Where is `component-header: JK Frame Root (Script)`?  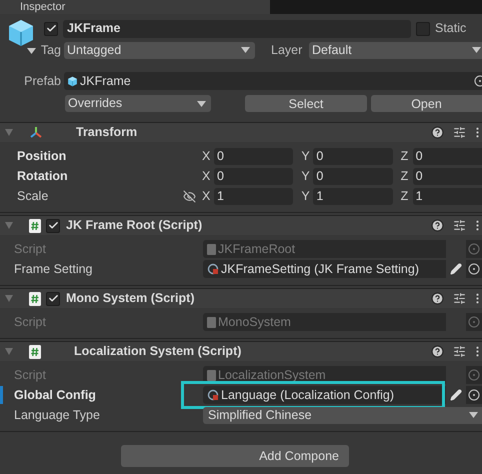 component-header: JK Frame Root (Script) is located at coordinates (241, 225).